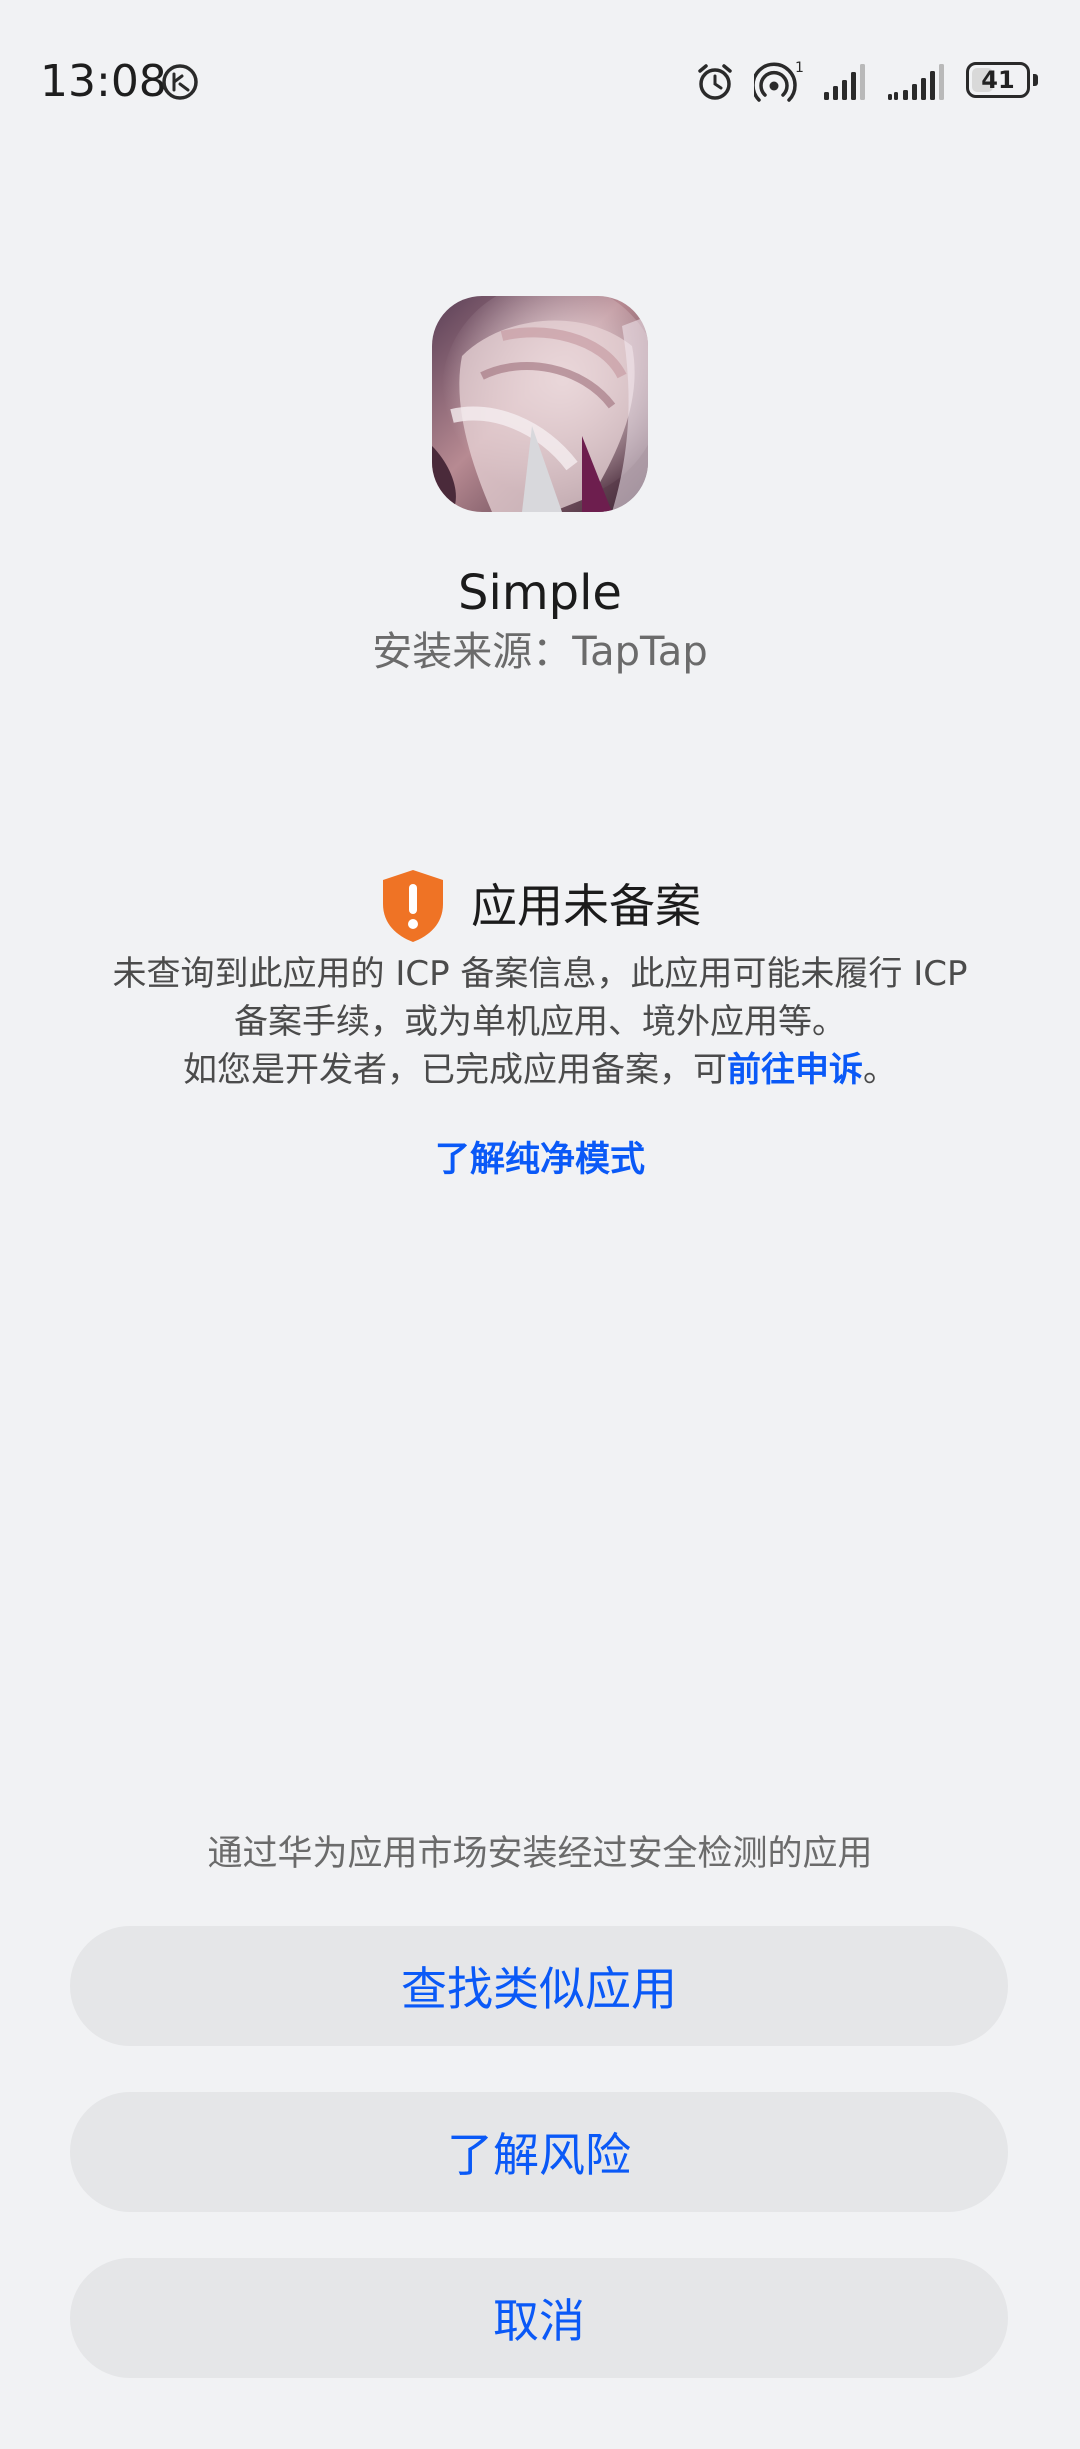  I want to click on learn-risk-button: 了解风险, so click(539, 2152).